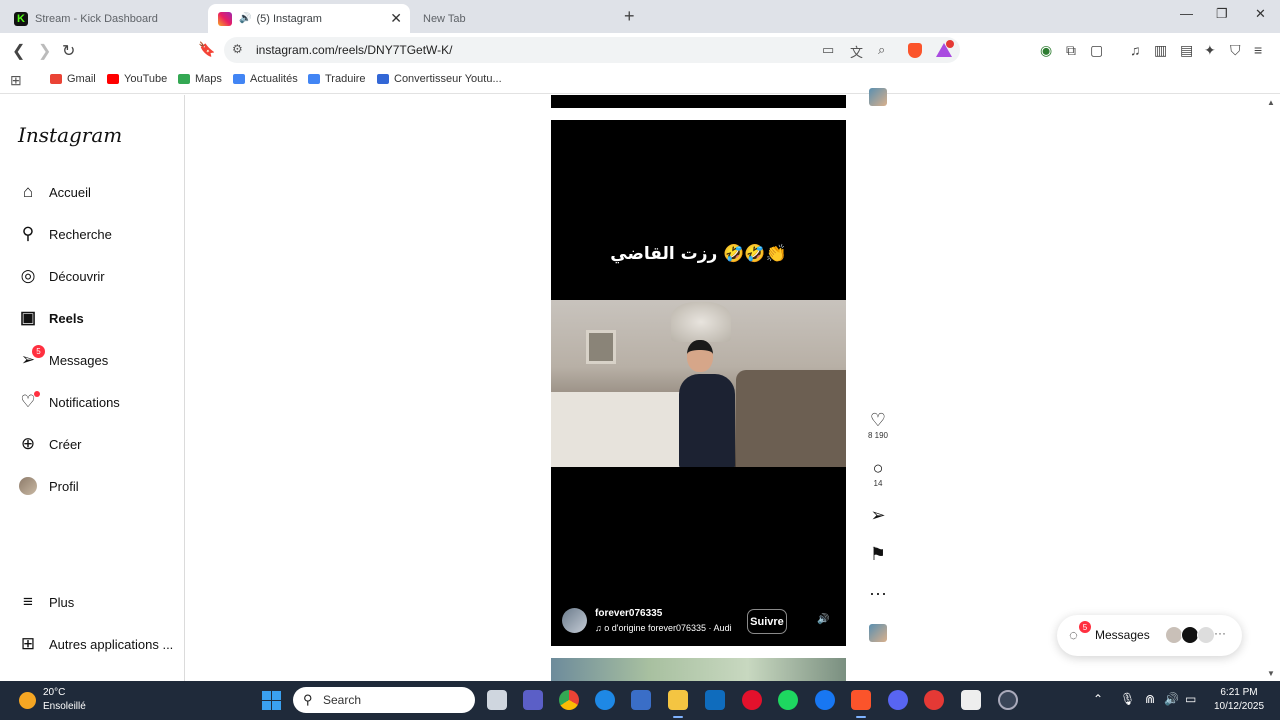 The width and height of the screenshot is (1280, 720). I want to click on extensions-icon: ⧉, so click(1071, 50).